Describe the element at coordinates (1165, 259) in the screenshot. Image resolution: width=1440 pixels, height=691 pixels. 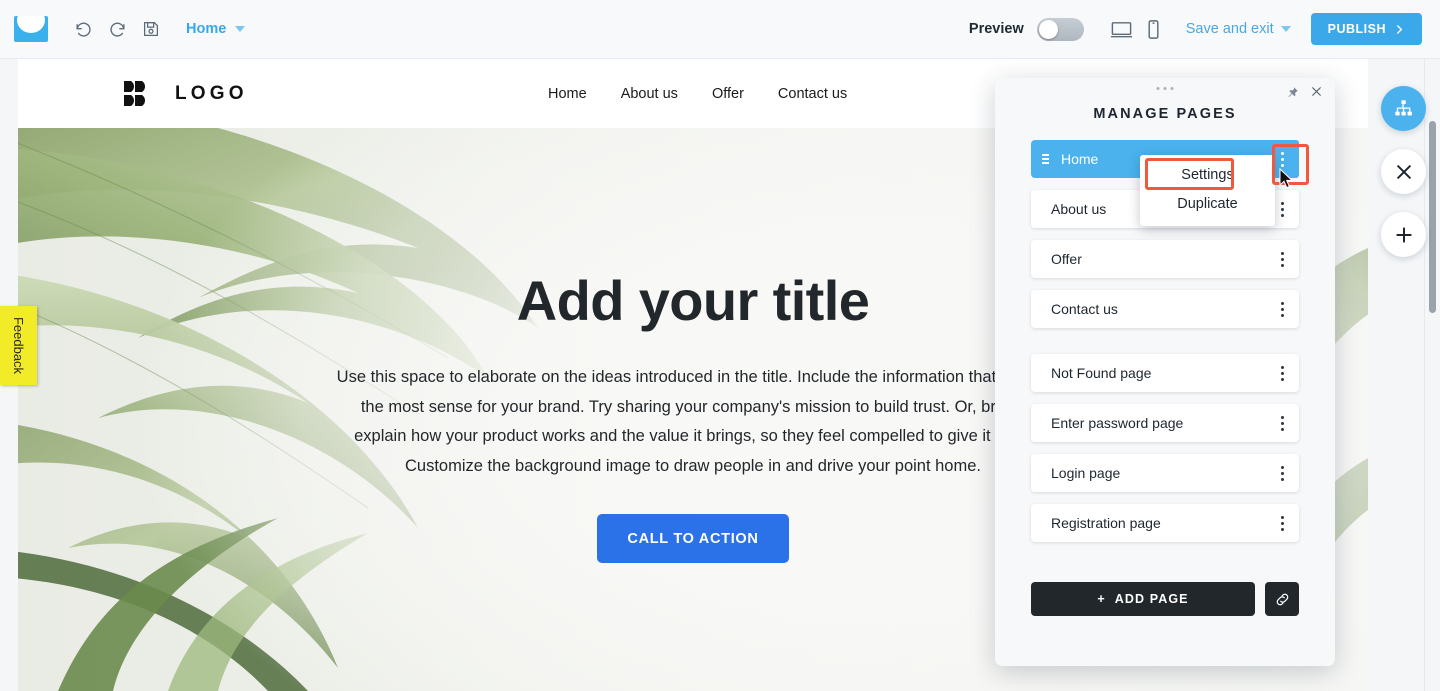
I see `page-row-offer: Offer` at that location.